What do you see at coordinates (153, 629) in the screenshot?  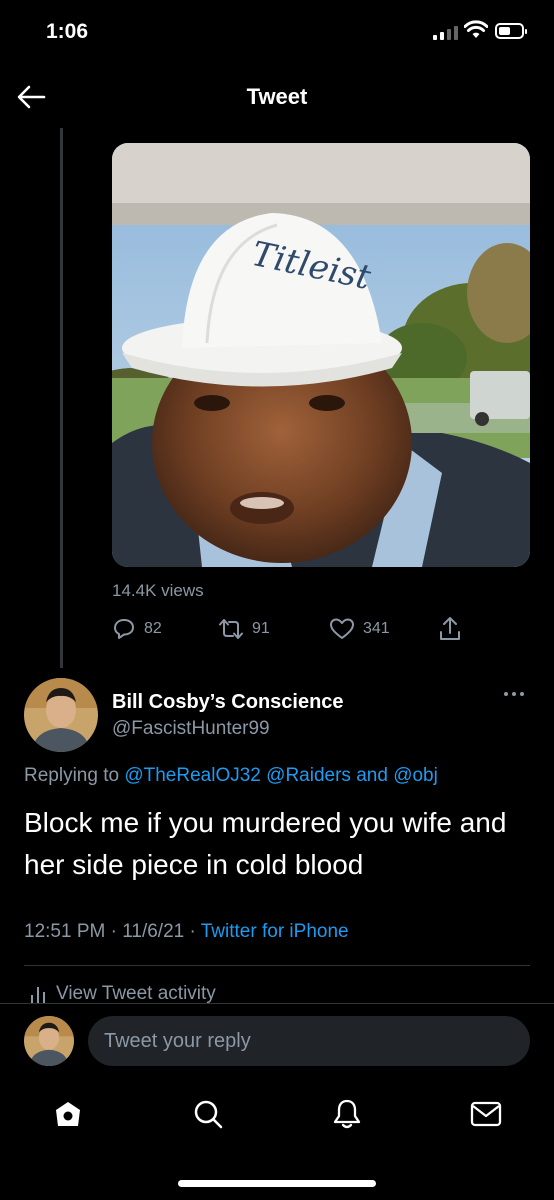 I see `reply-count: 82` at bounding box center [153, 629].